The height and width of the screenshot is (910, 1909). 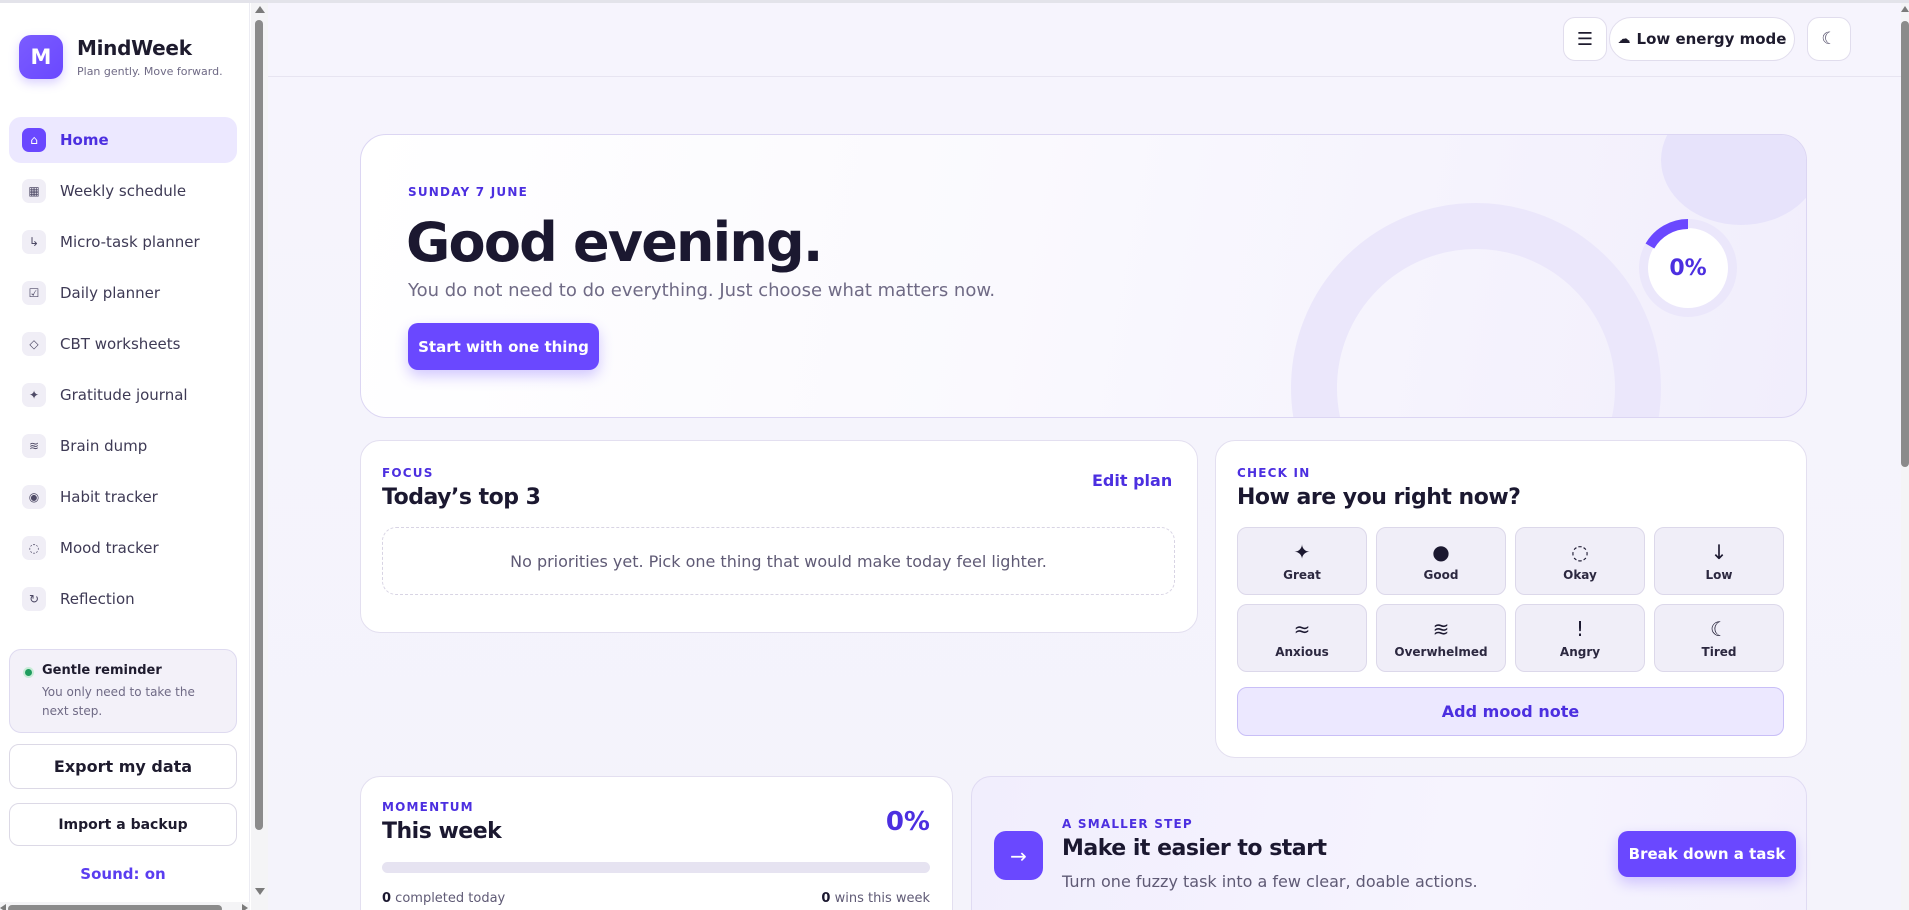 I want to click on sidebar-item-brain-dump: ≋ Brain dump, so click(x=123, y=446).